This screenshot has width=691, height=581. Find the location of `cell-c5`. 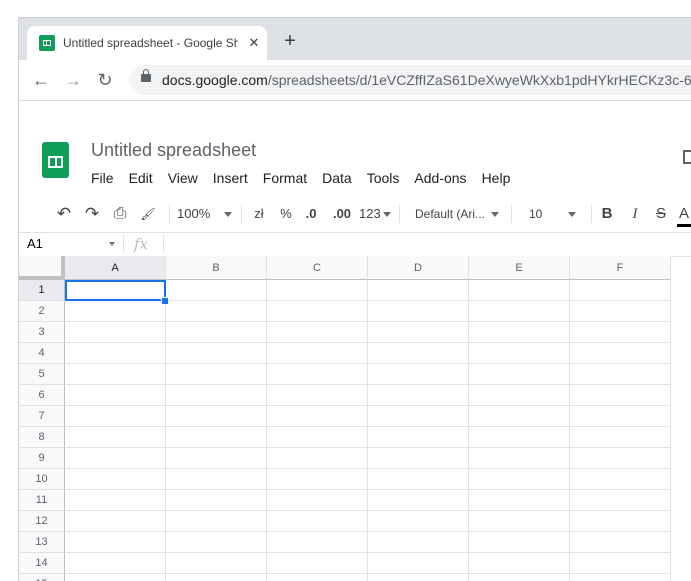

cell-c5 is located at coordinates (317, 374).